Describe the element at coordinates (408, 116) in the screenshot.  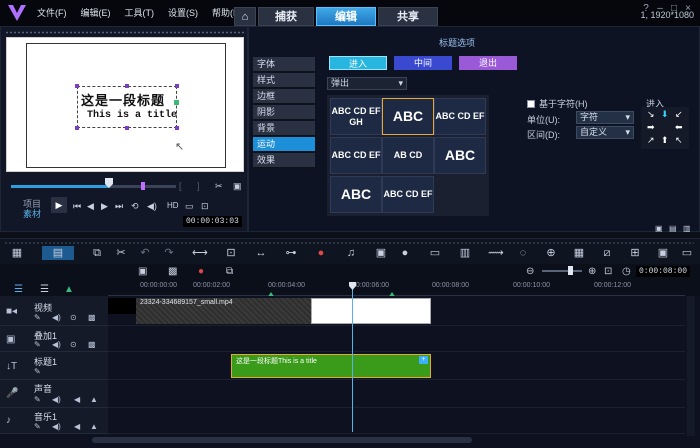
I see `preset-cell-selected: ABC` at that location.